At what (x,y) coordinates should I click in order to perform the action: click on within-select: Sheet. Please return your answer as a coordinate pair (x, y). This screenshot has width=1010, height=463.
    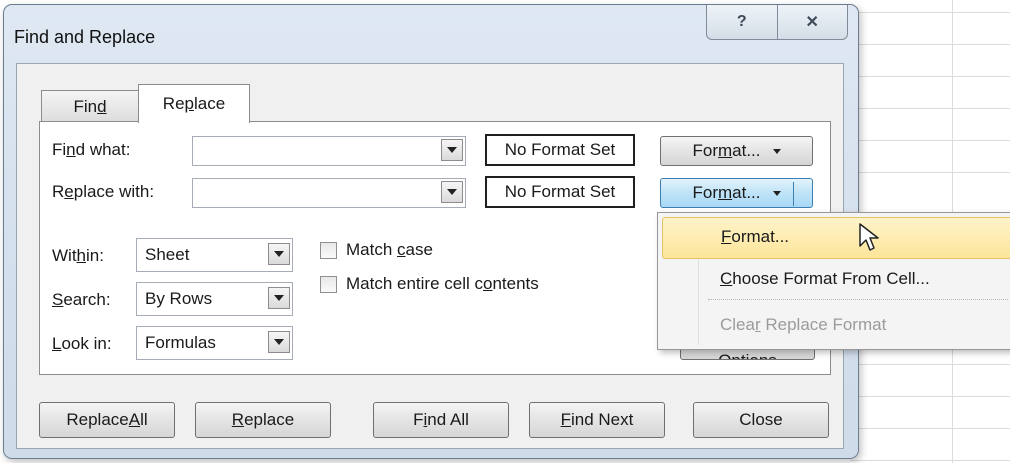
    Looking at the image, I should click on (214, 255).